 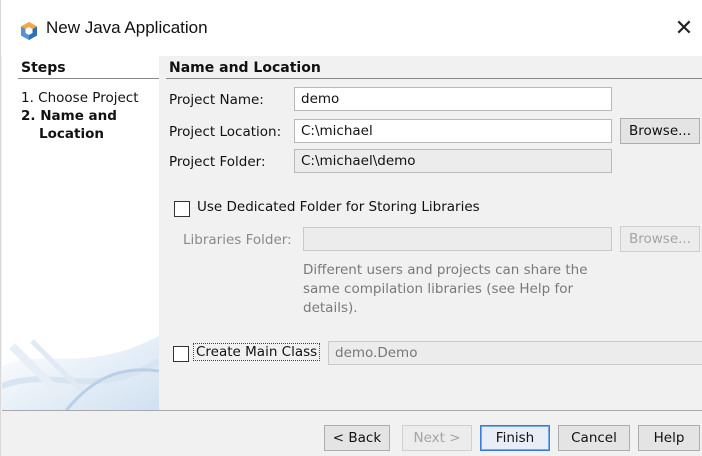 What do you see at coordinates (453, 161) in the screenshot?
I see `project-folder-field: C:\michael\demo` at bounding box center [453, 161].